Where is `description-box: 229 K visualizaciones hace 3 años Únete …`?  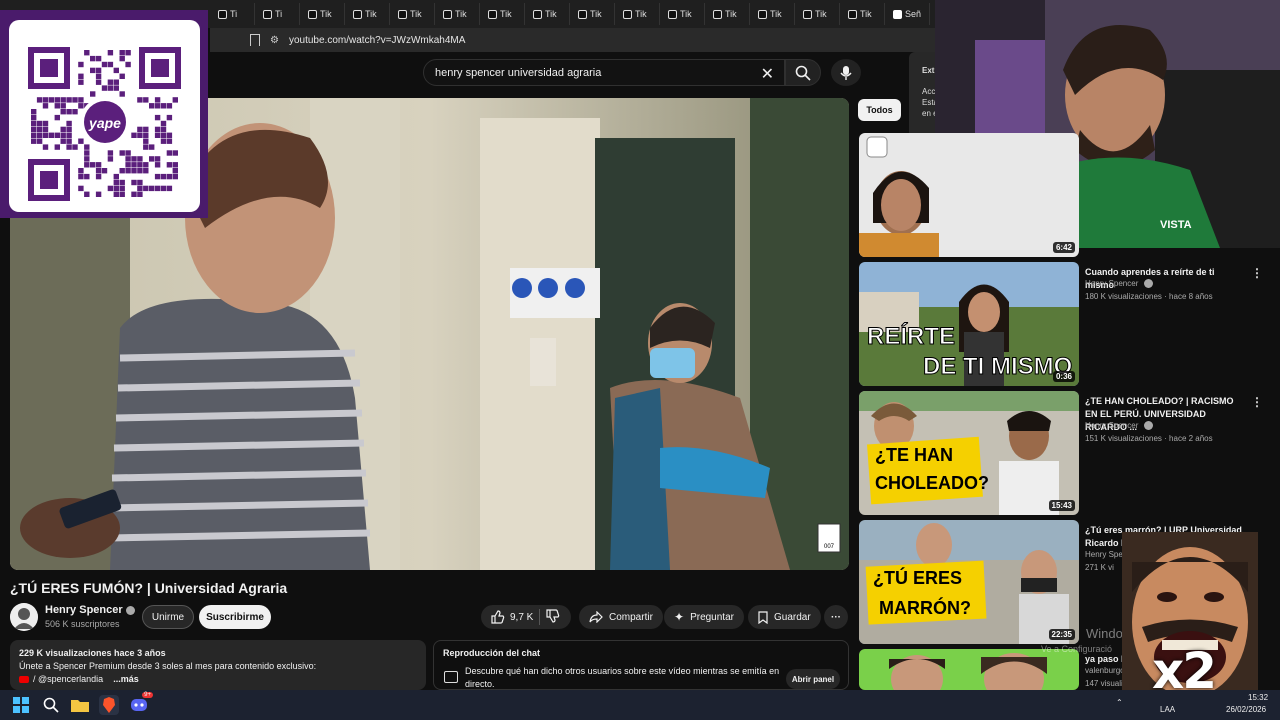
description-box: 229 K visualizaciones hace 3 años Únete … is located at coordinates (218, 665).